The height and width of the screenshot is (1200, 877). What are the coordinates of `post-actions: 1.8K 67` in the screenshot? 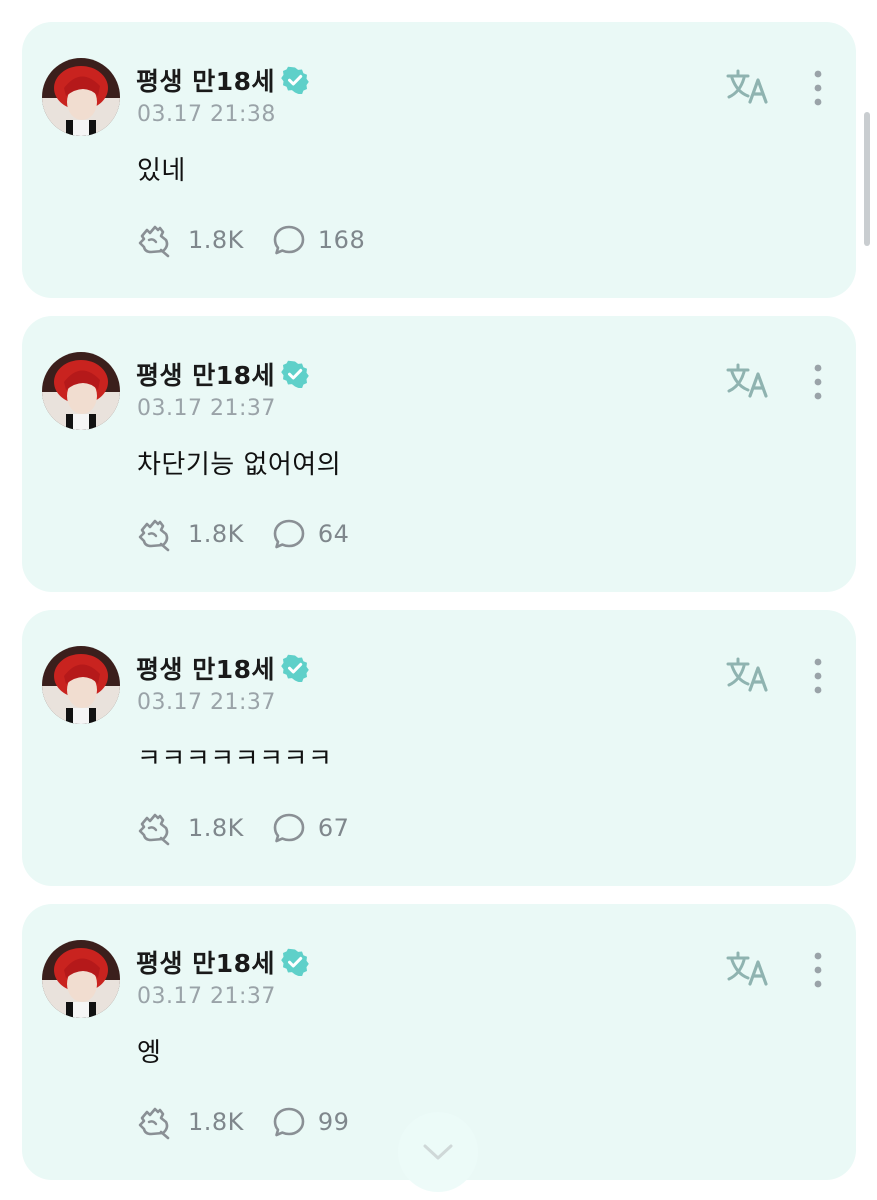 It's located at (242, 828).